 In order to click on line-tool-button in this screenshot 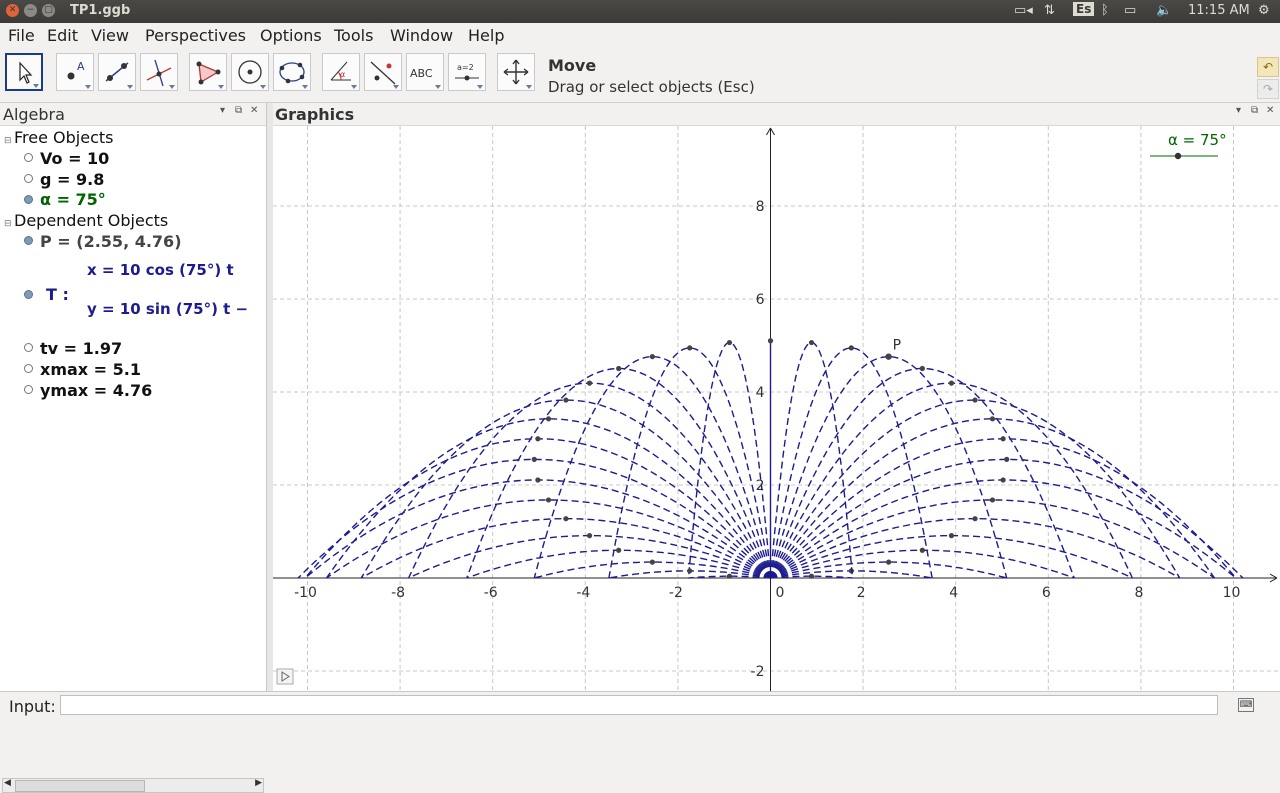, I will do `click(117, 72)`.